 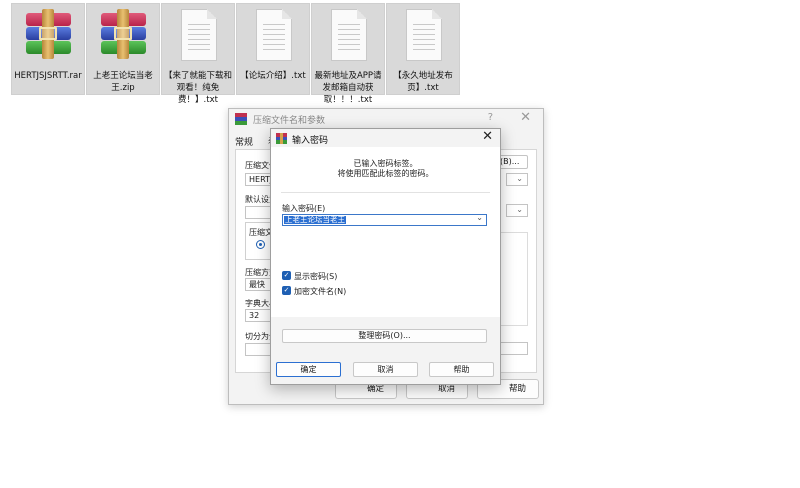 I want to click on divider, so click(x=385, y=192).